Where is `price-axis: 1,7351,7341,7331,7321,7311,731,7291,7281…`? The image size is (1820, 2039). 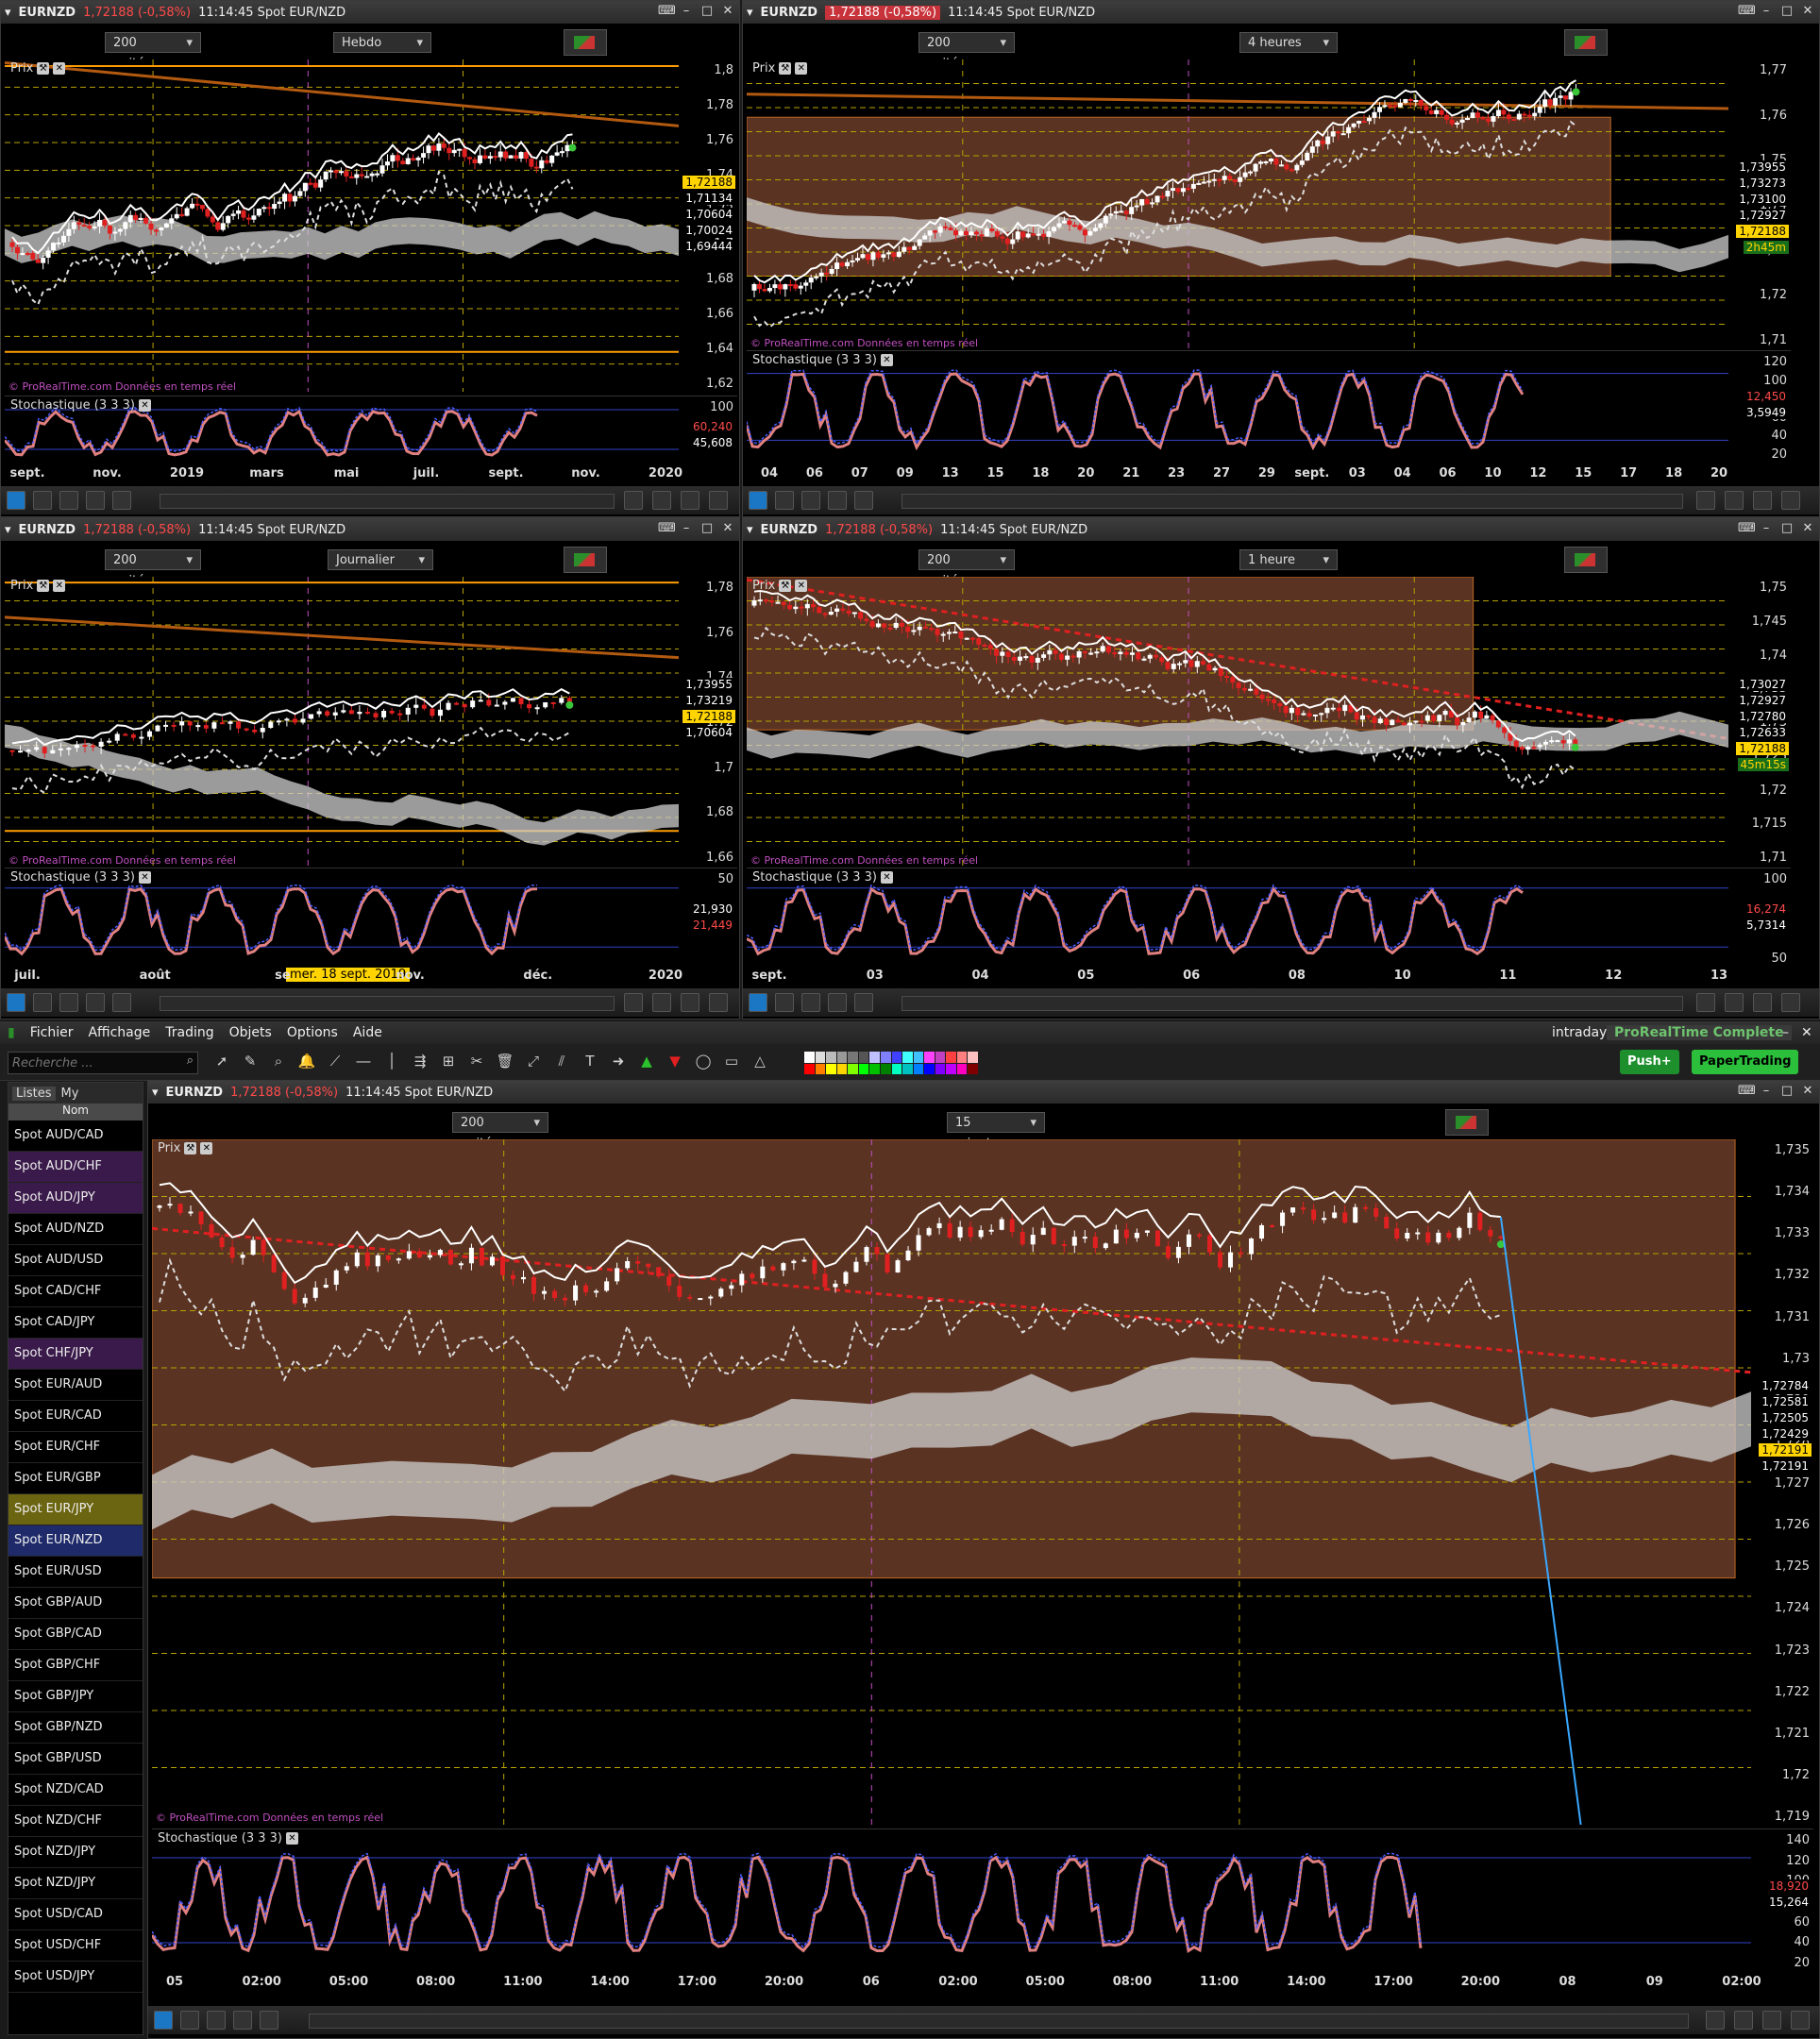 price-axis: 1,7351,7341,7331,7321,7311,731,7291,7281… is located at coordinates (1782, 1482).